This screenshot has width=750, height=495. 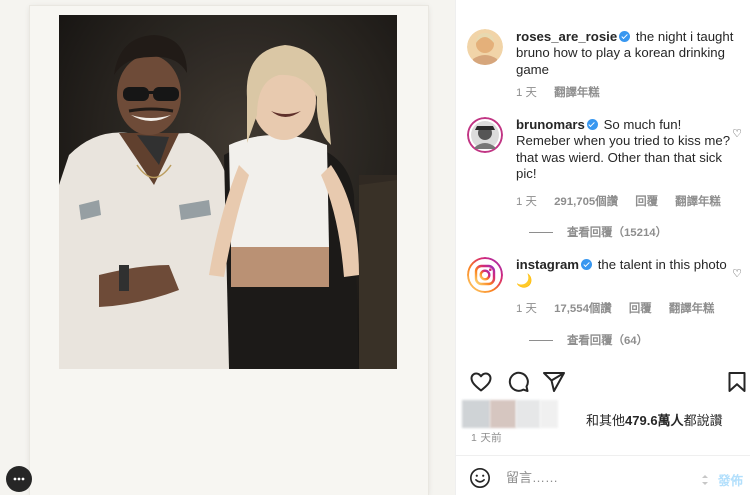 What do you see at coordinates (480, 478) in the screenshot?
I see `emoji-icon` at bounding box center [480, 478].